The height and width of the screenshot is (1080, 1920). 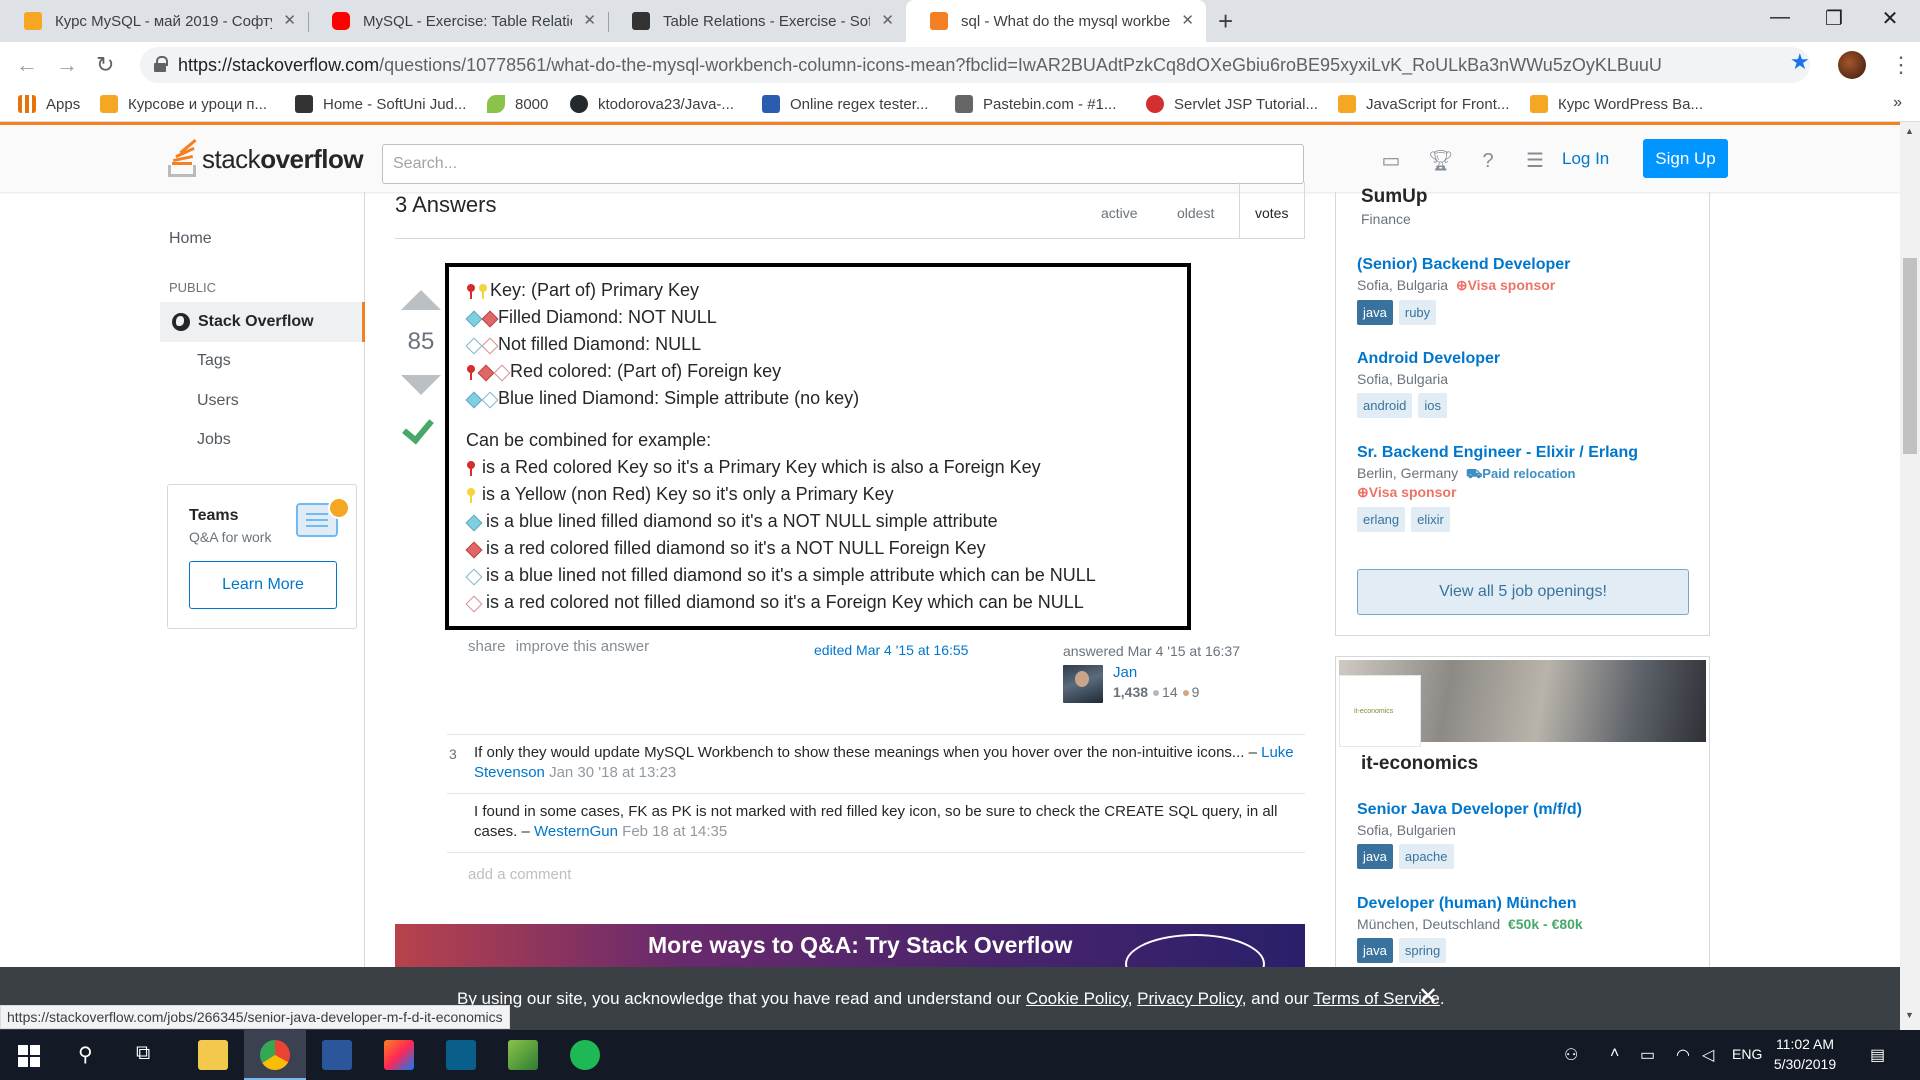 What do you see at coordinates (612, 772) in the screenshot?
I see `comment-date: Jan 30 '18 at 13:23` at bounding box center [612, 772].